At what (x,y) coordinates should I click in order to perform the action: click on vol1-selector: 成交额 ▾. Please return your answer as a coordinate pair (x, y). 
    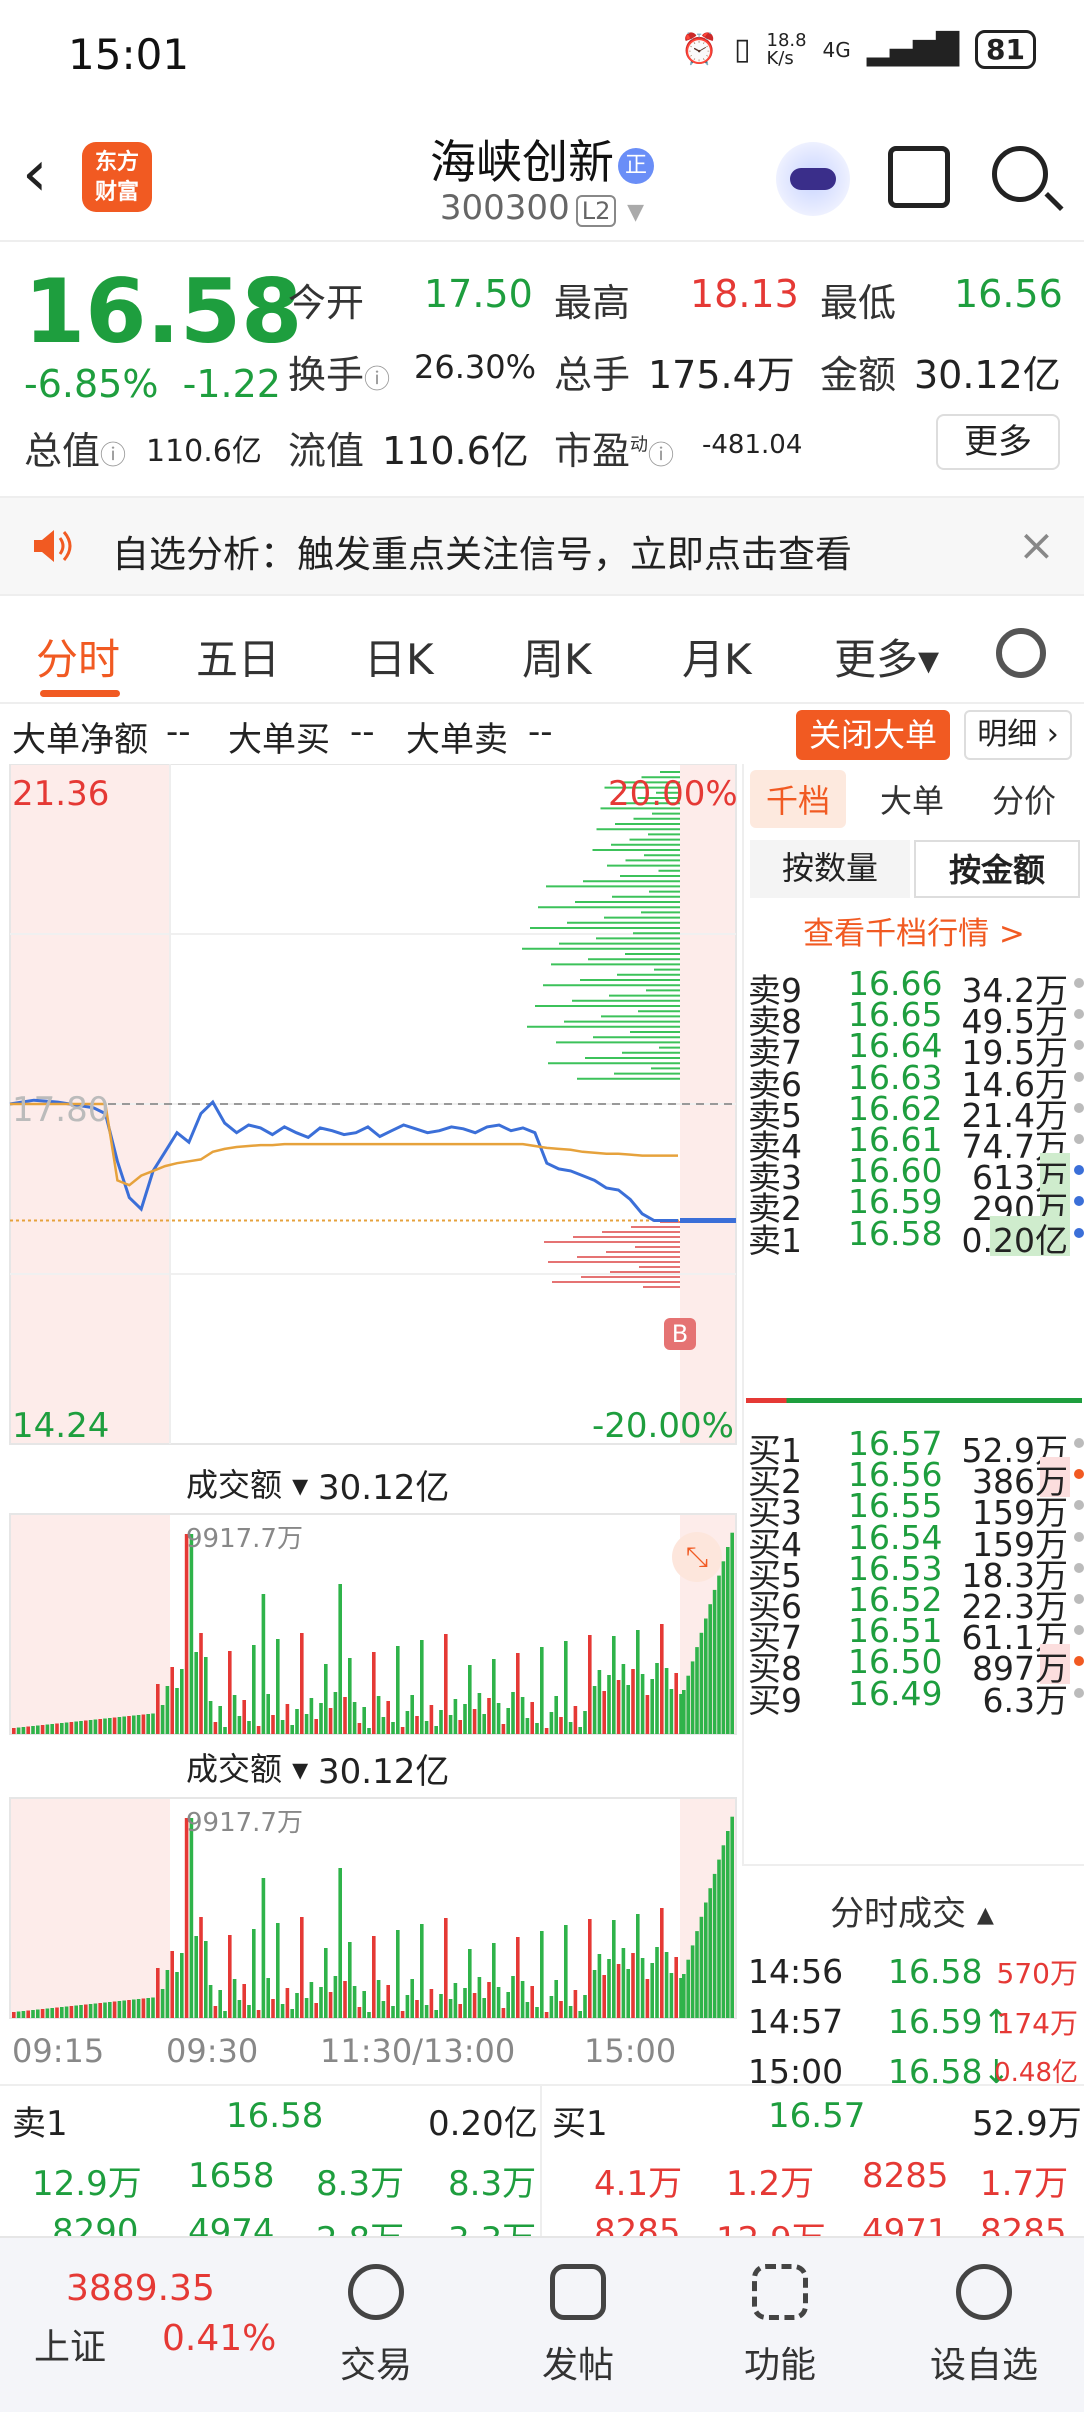
    Looking at the image, I should click on (247, 1483).